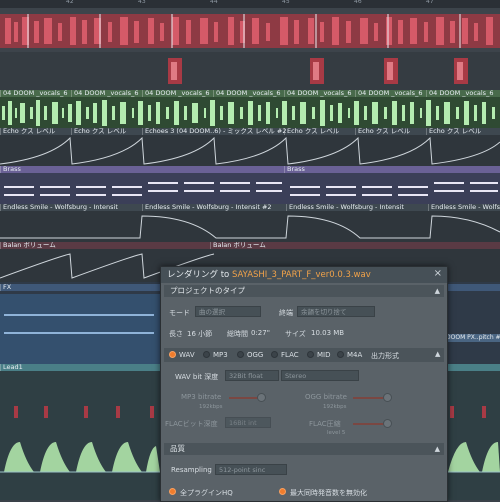  I want to click on close-icon: ×, so click(438, 273).